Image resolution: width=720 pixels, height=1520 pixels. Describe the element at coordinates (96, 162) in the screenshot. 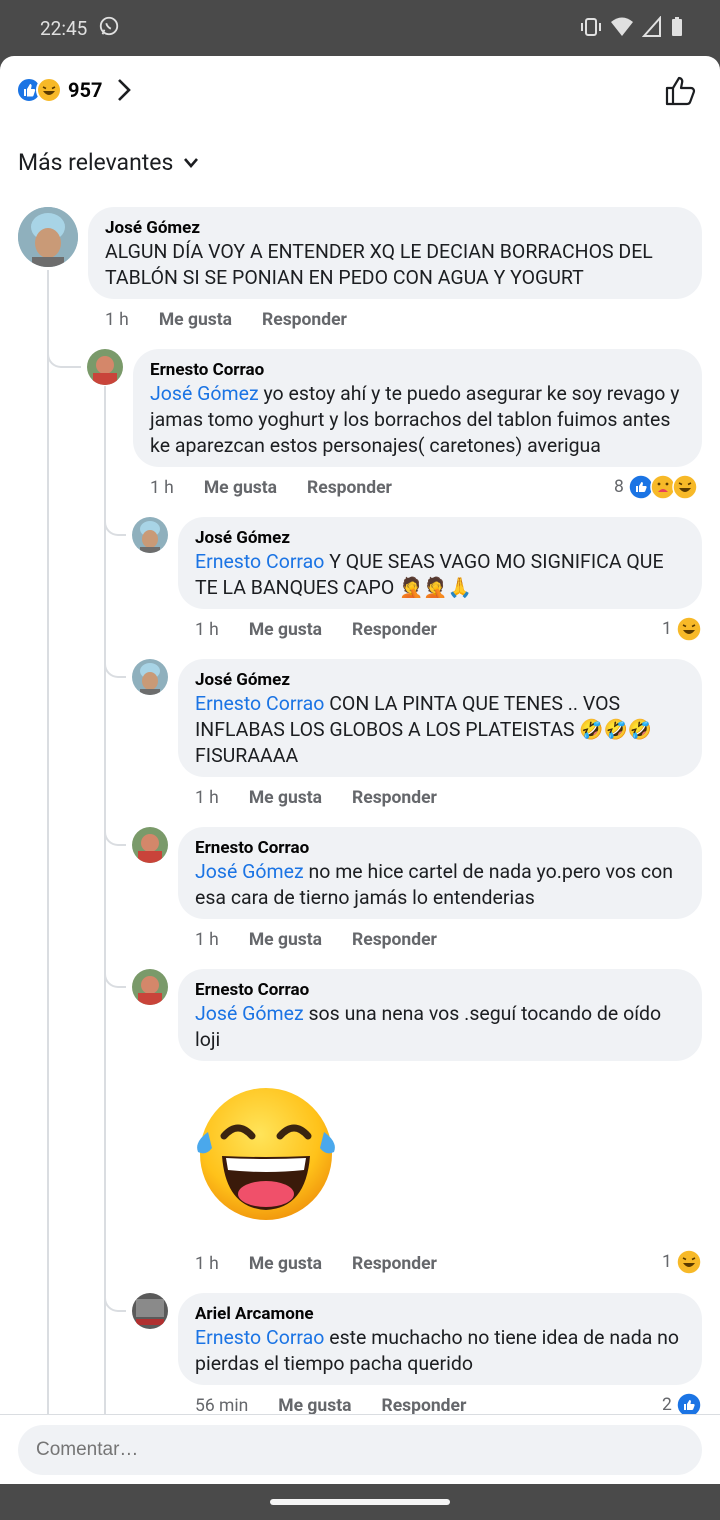

I see `sort-label: Más relevantes` at that location.